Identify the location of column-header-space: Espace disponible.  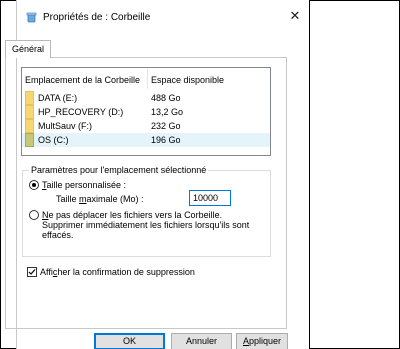
(187, 80).